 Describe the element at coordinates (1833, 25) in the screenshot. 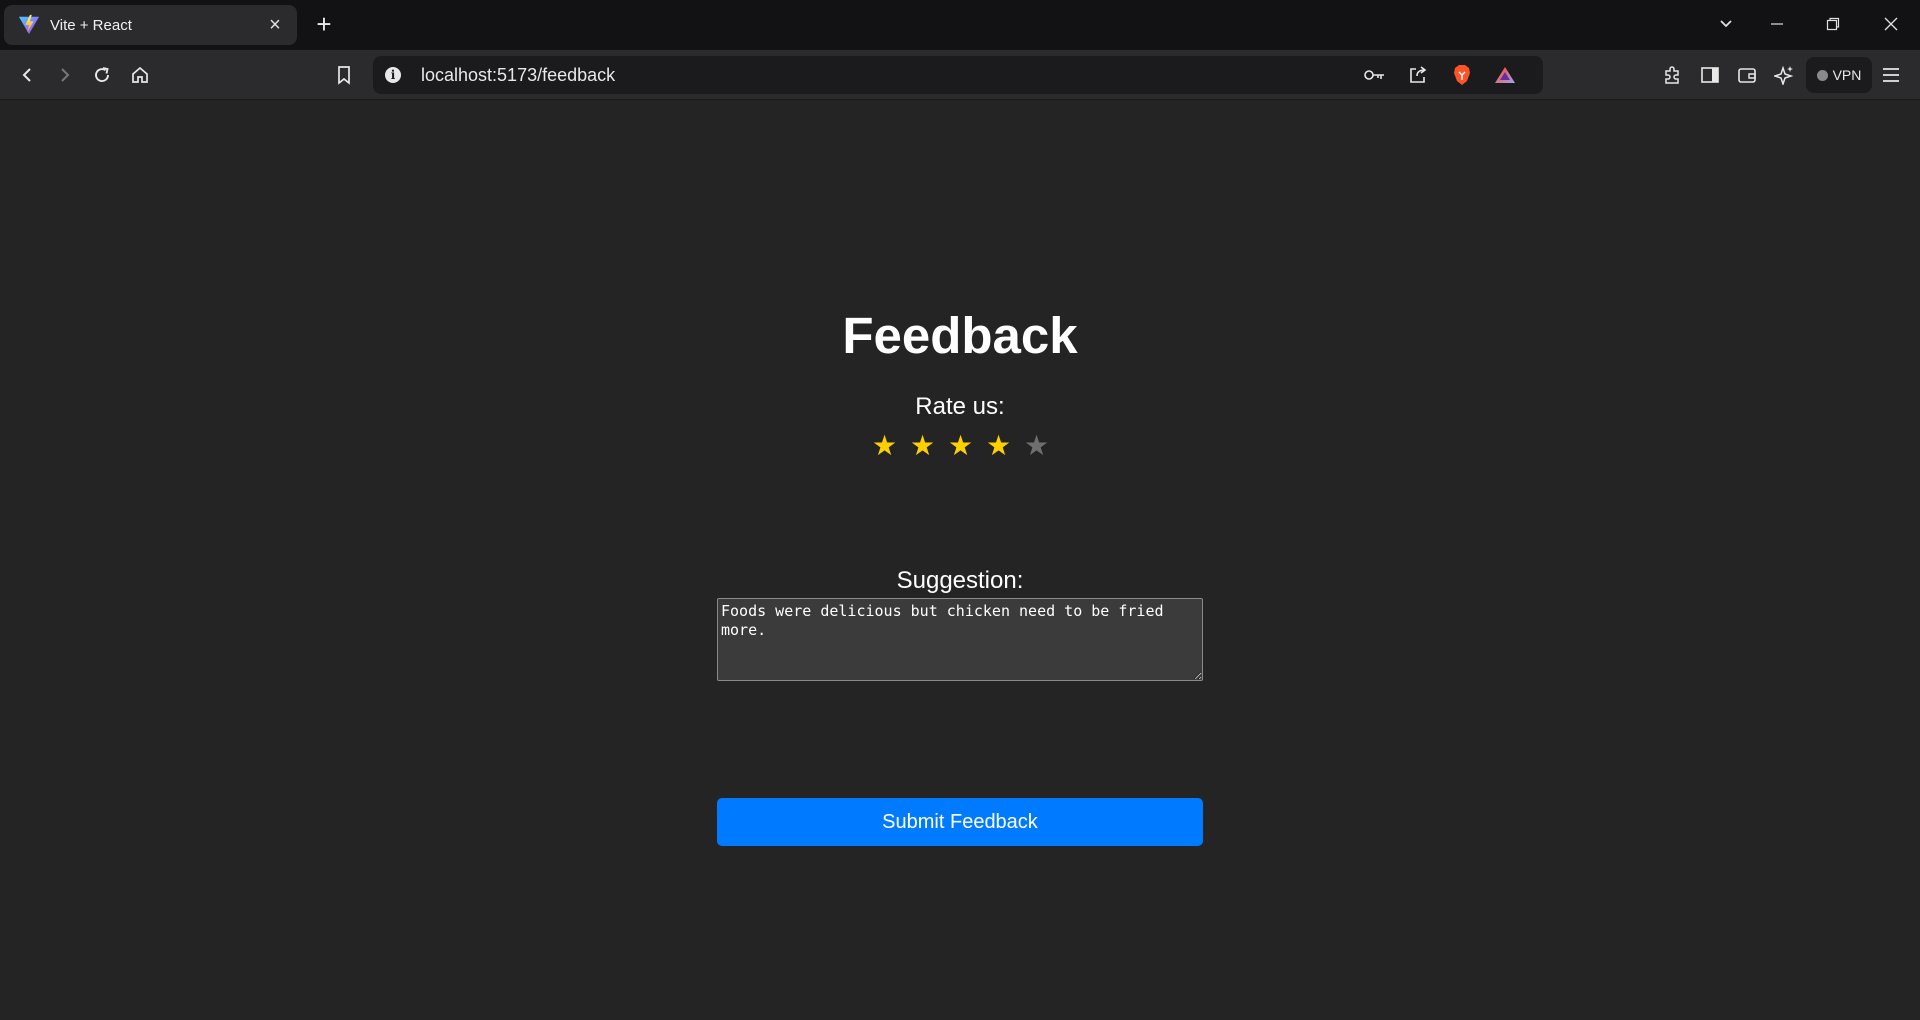

I see `restore-icon` at that location.